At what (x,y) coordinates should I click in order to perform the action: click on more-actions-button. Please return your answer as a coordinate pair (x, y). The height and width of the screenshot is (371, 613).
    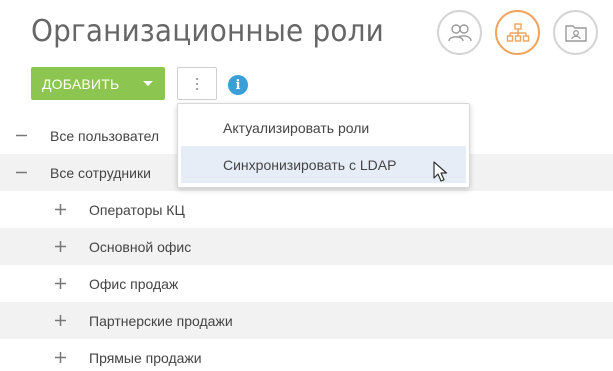
    Looking at the image, I should click on (197, 83).